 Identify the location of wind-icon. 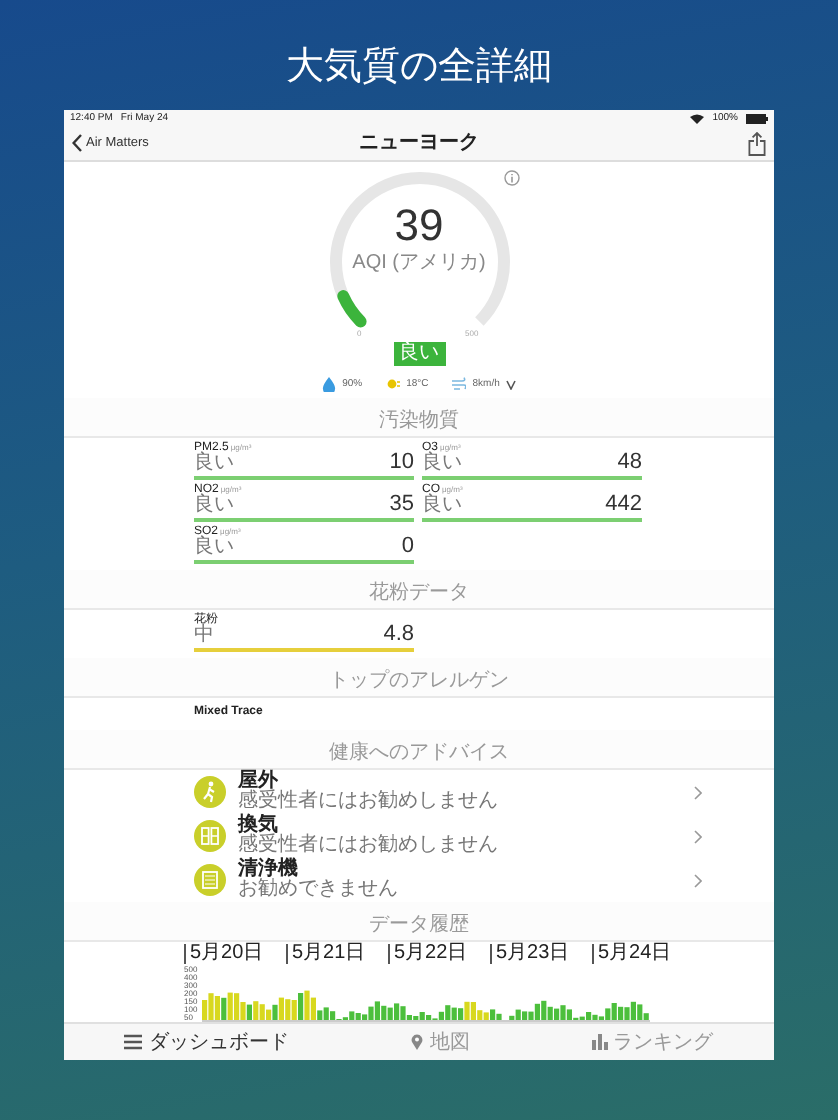
(459, 384).